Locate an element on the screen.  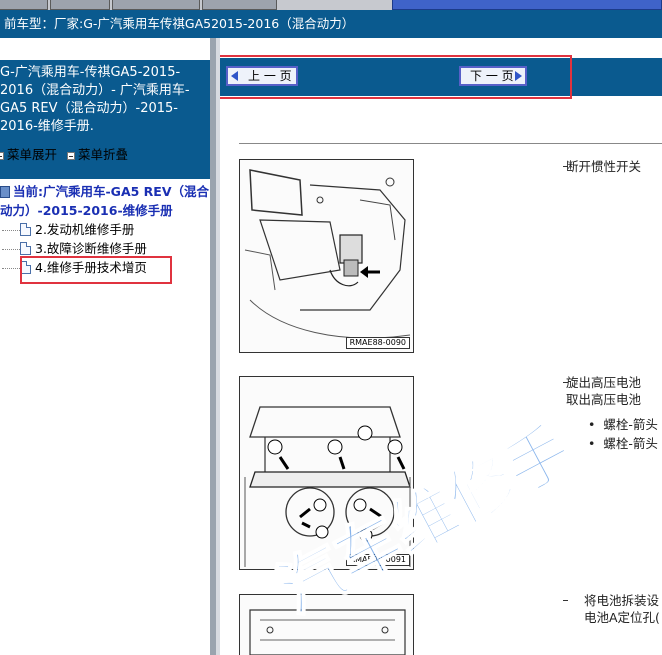
step-disconnect-inertia: 断开惯性开关 is located at coordinates (604, 166).